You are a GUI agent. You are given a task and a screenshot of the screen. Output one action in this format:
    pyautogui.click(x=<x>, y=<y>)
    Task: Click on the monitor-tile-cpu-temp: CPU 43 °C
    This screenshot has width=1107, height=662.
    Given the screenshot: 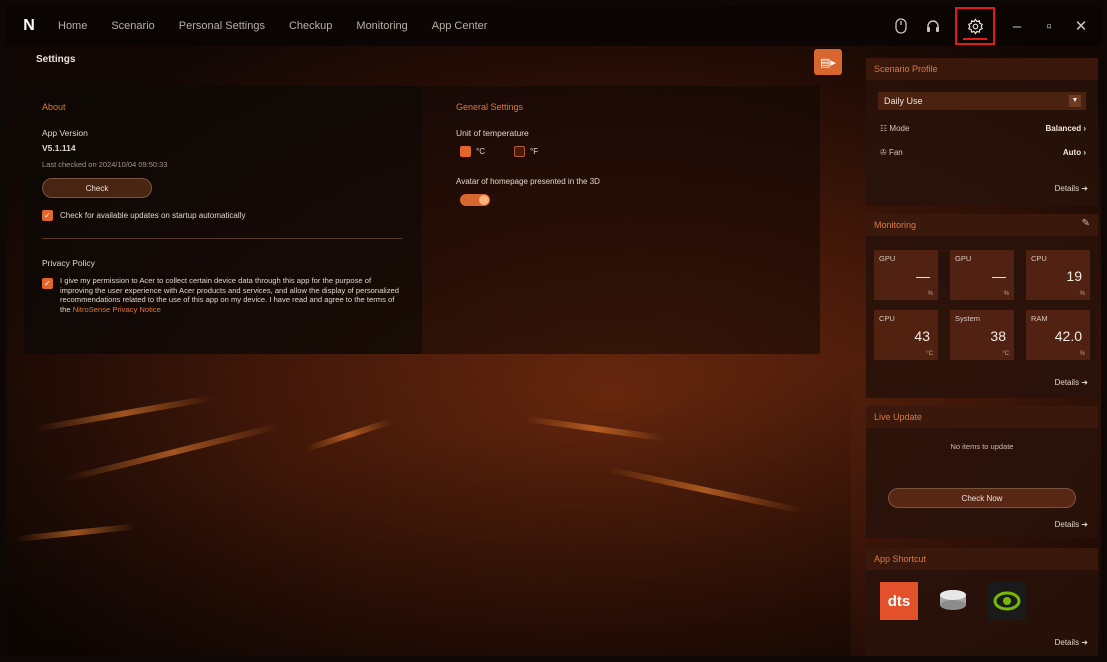 What is the action you would take?
    pyautogui.click(x=906, y=335)
    